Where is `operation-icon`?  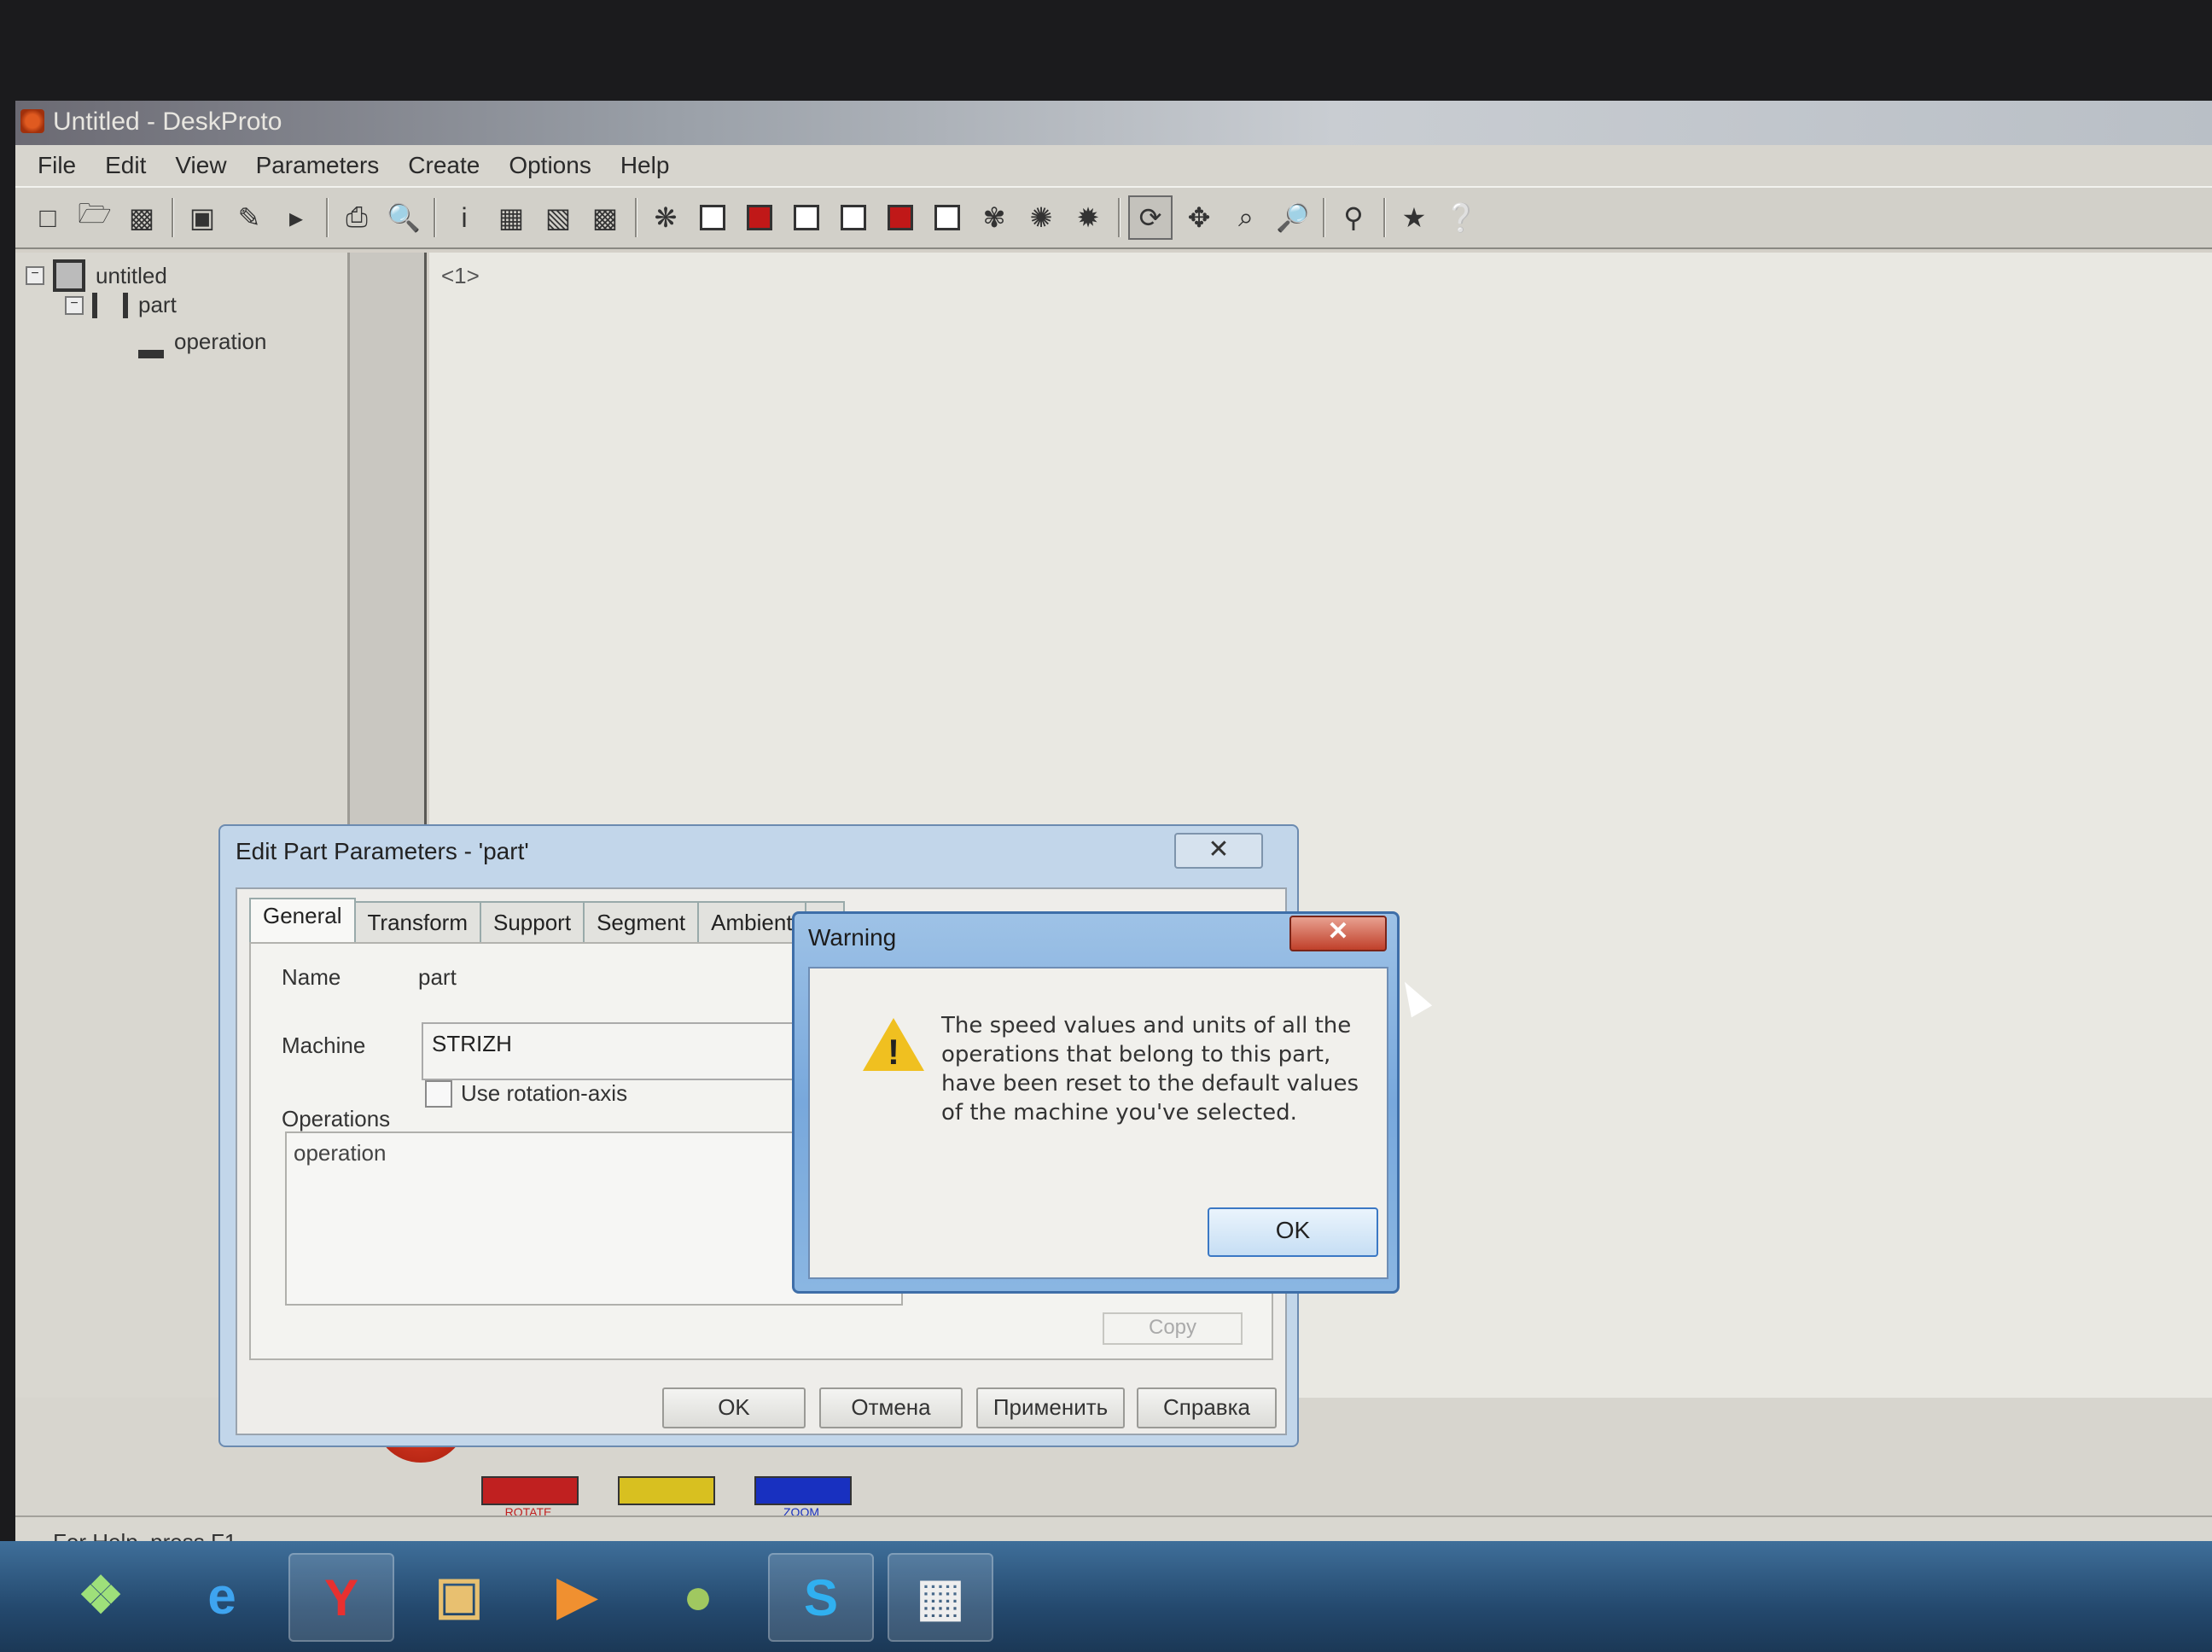 operation-icon is located at coordinates (151, 341).